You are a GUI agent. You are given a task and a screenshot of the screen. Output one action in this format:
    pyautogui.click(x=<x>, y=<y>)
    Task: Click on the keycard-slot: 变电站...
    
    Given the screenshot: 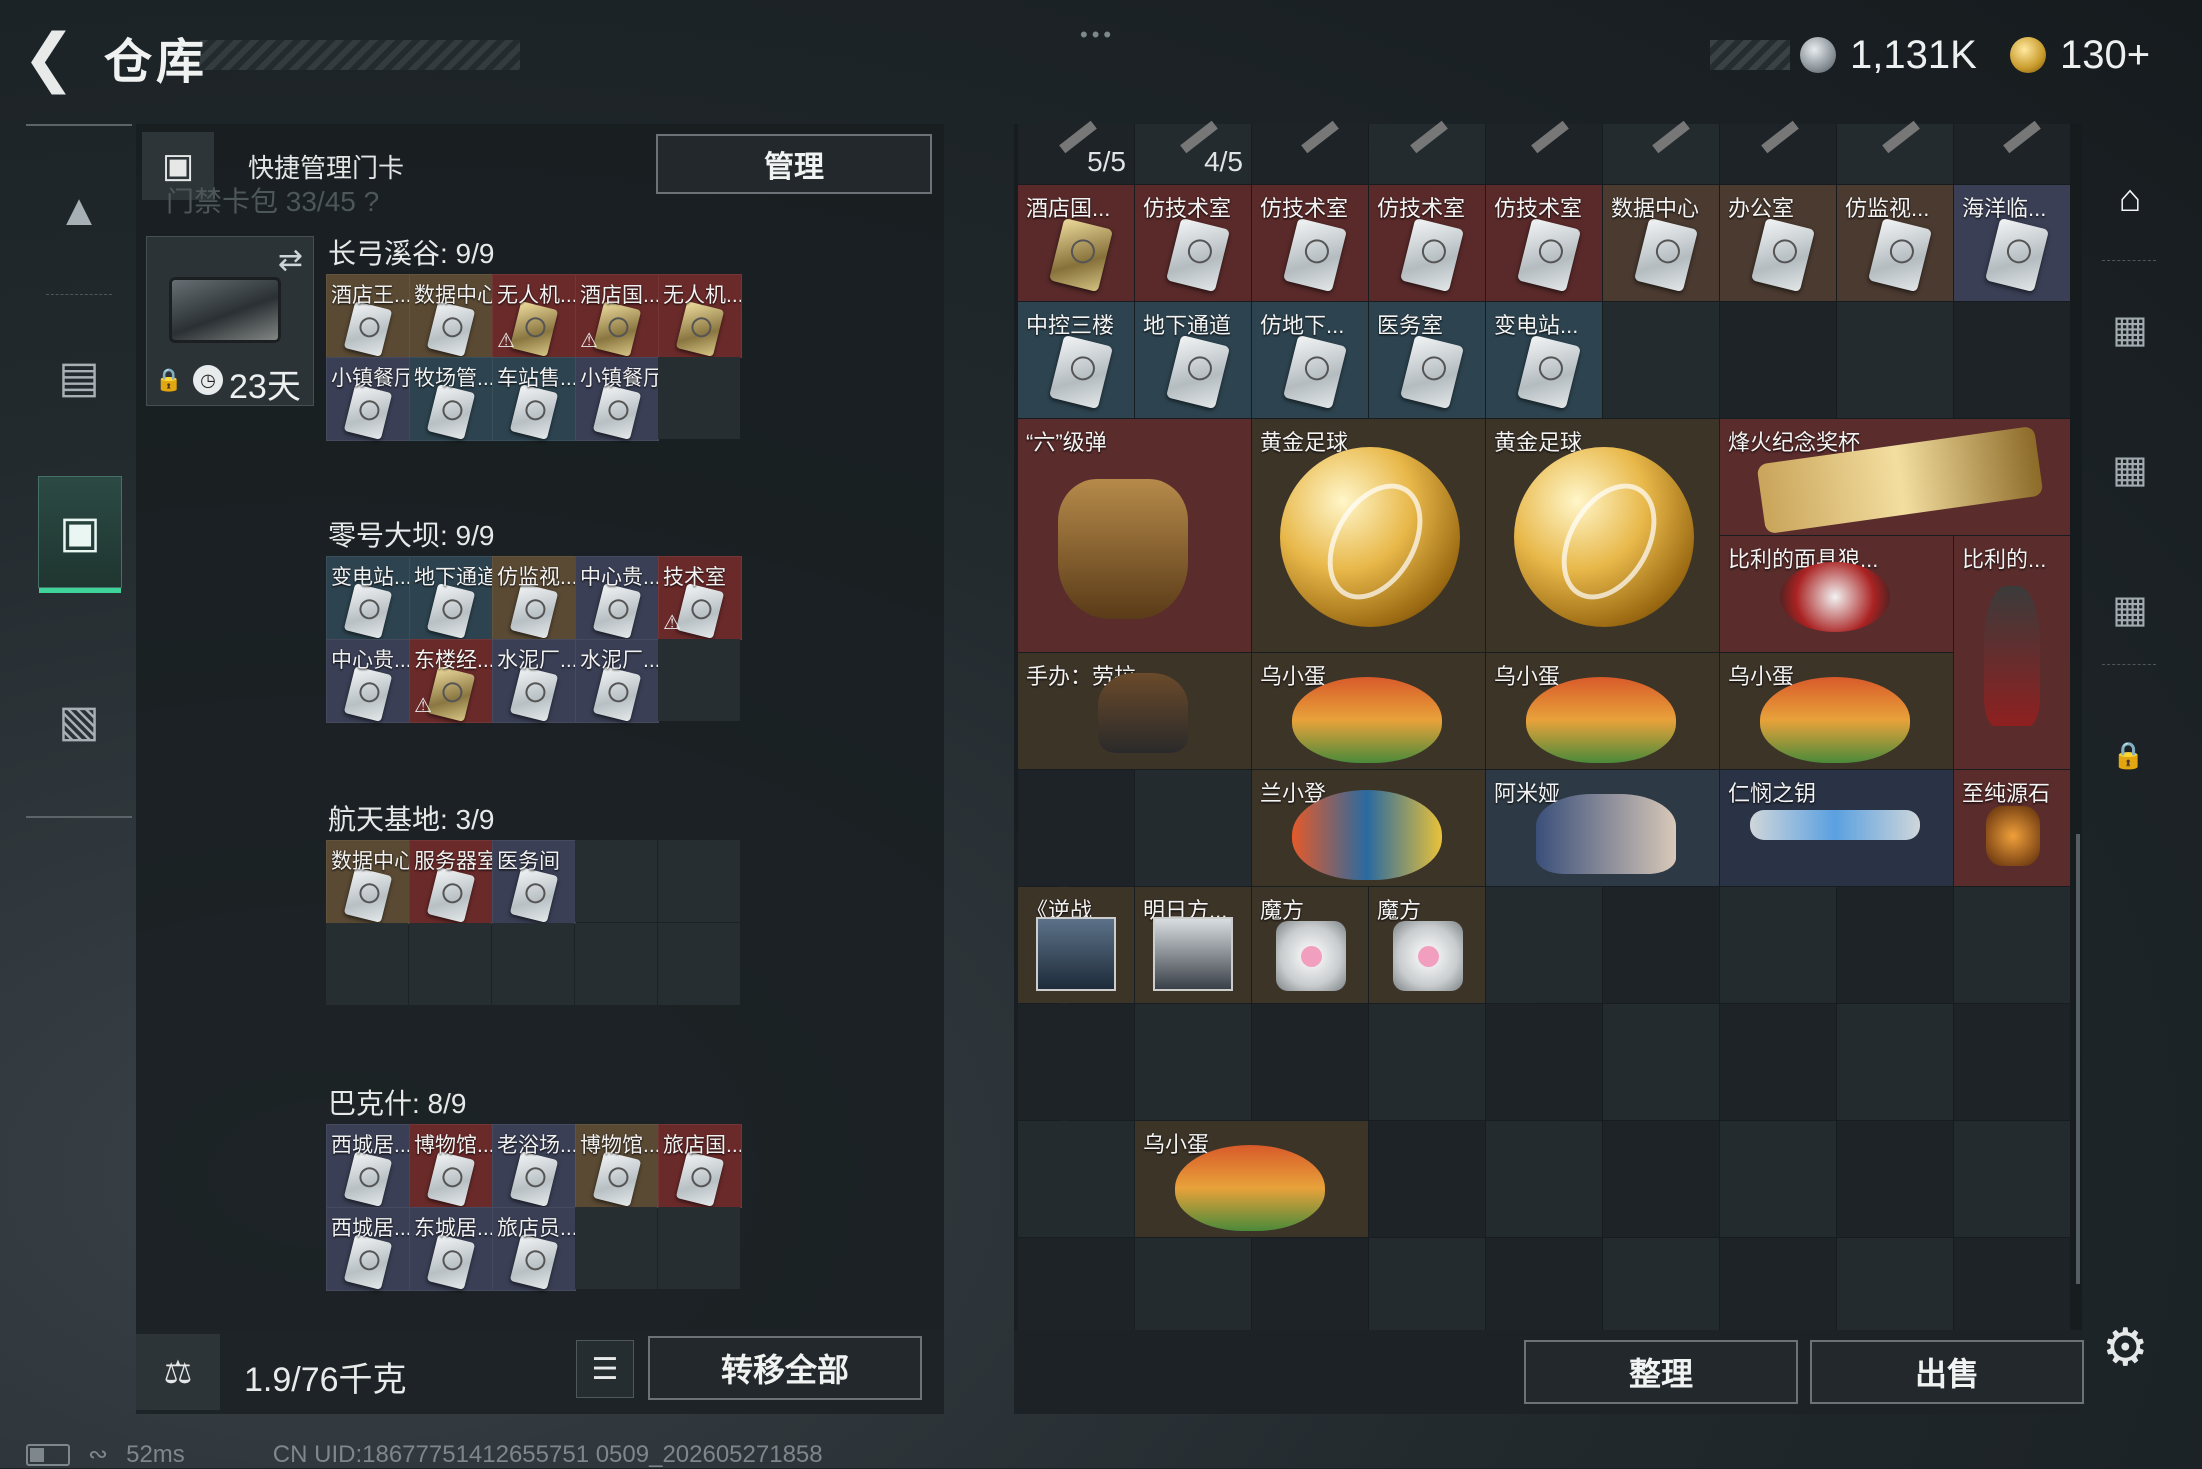 What is the action you would take?
    pyautogui.click(x=368, y=598)
    